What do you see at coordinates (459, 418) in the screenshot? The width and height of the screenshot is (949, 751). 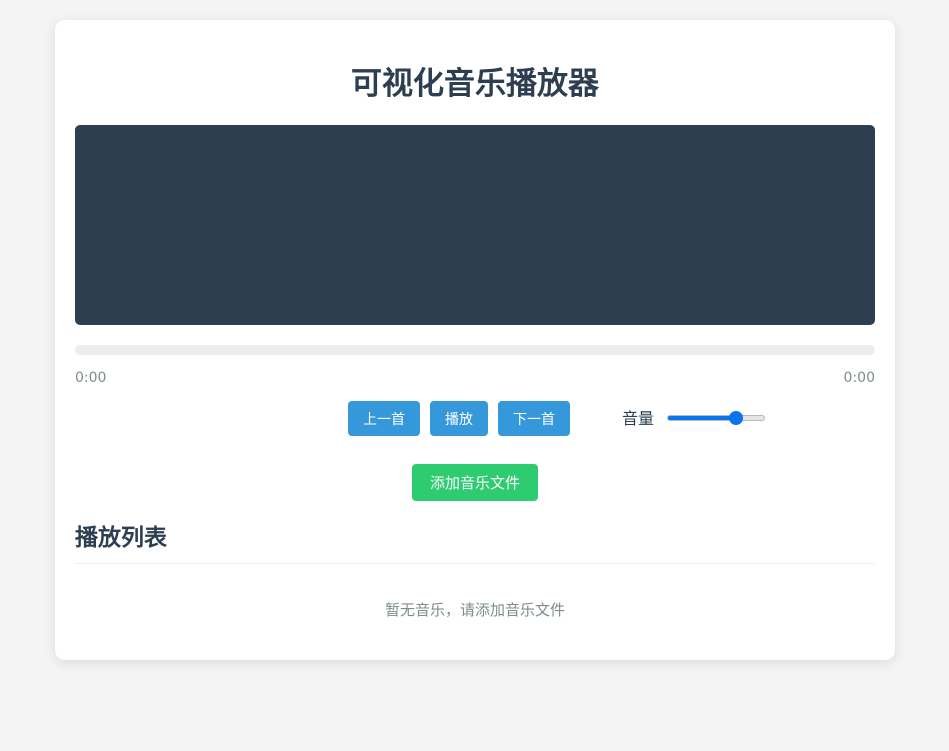 I see `play-button: 播放` at bounding box center [459, 418].